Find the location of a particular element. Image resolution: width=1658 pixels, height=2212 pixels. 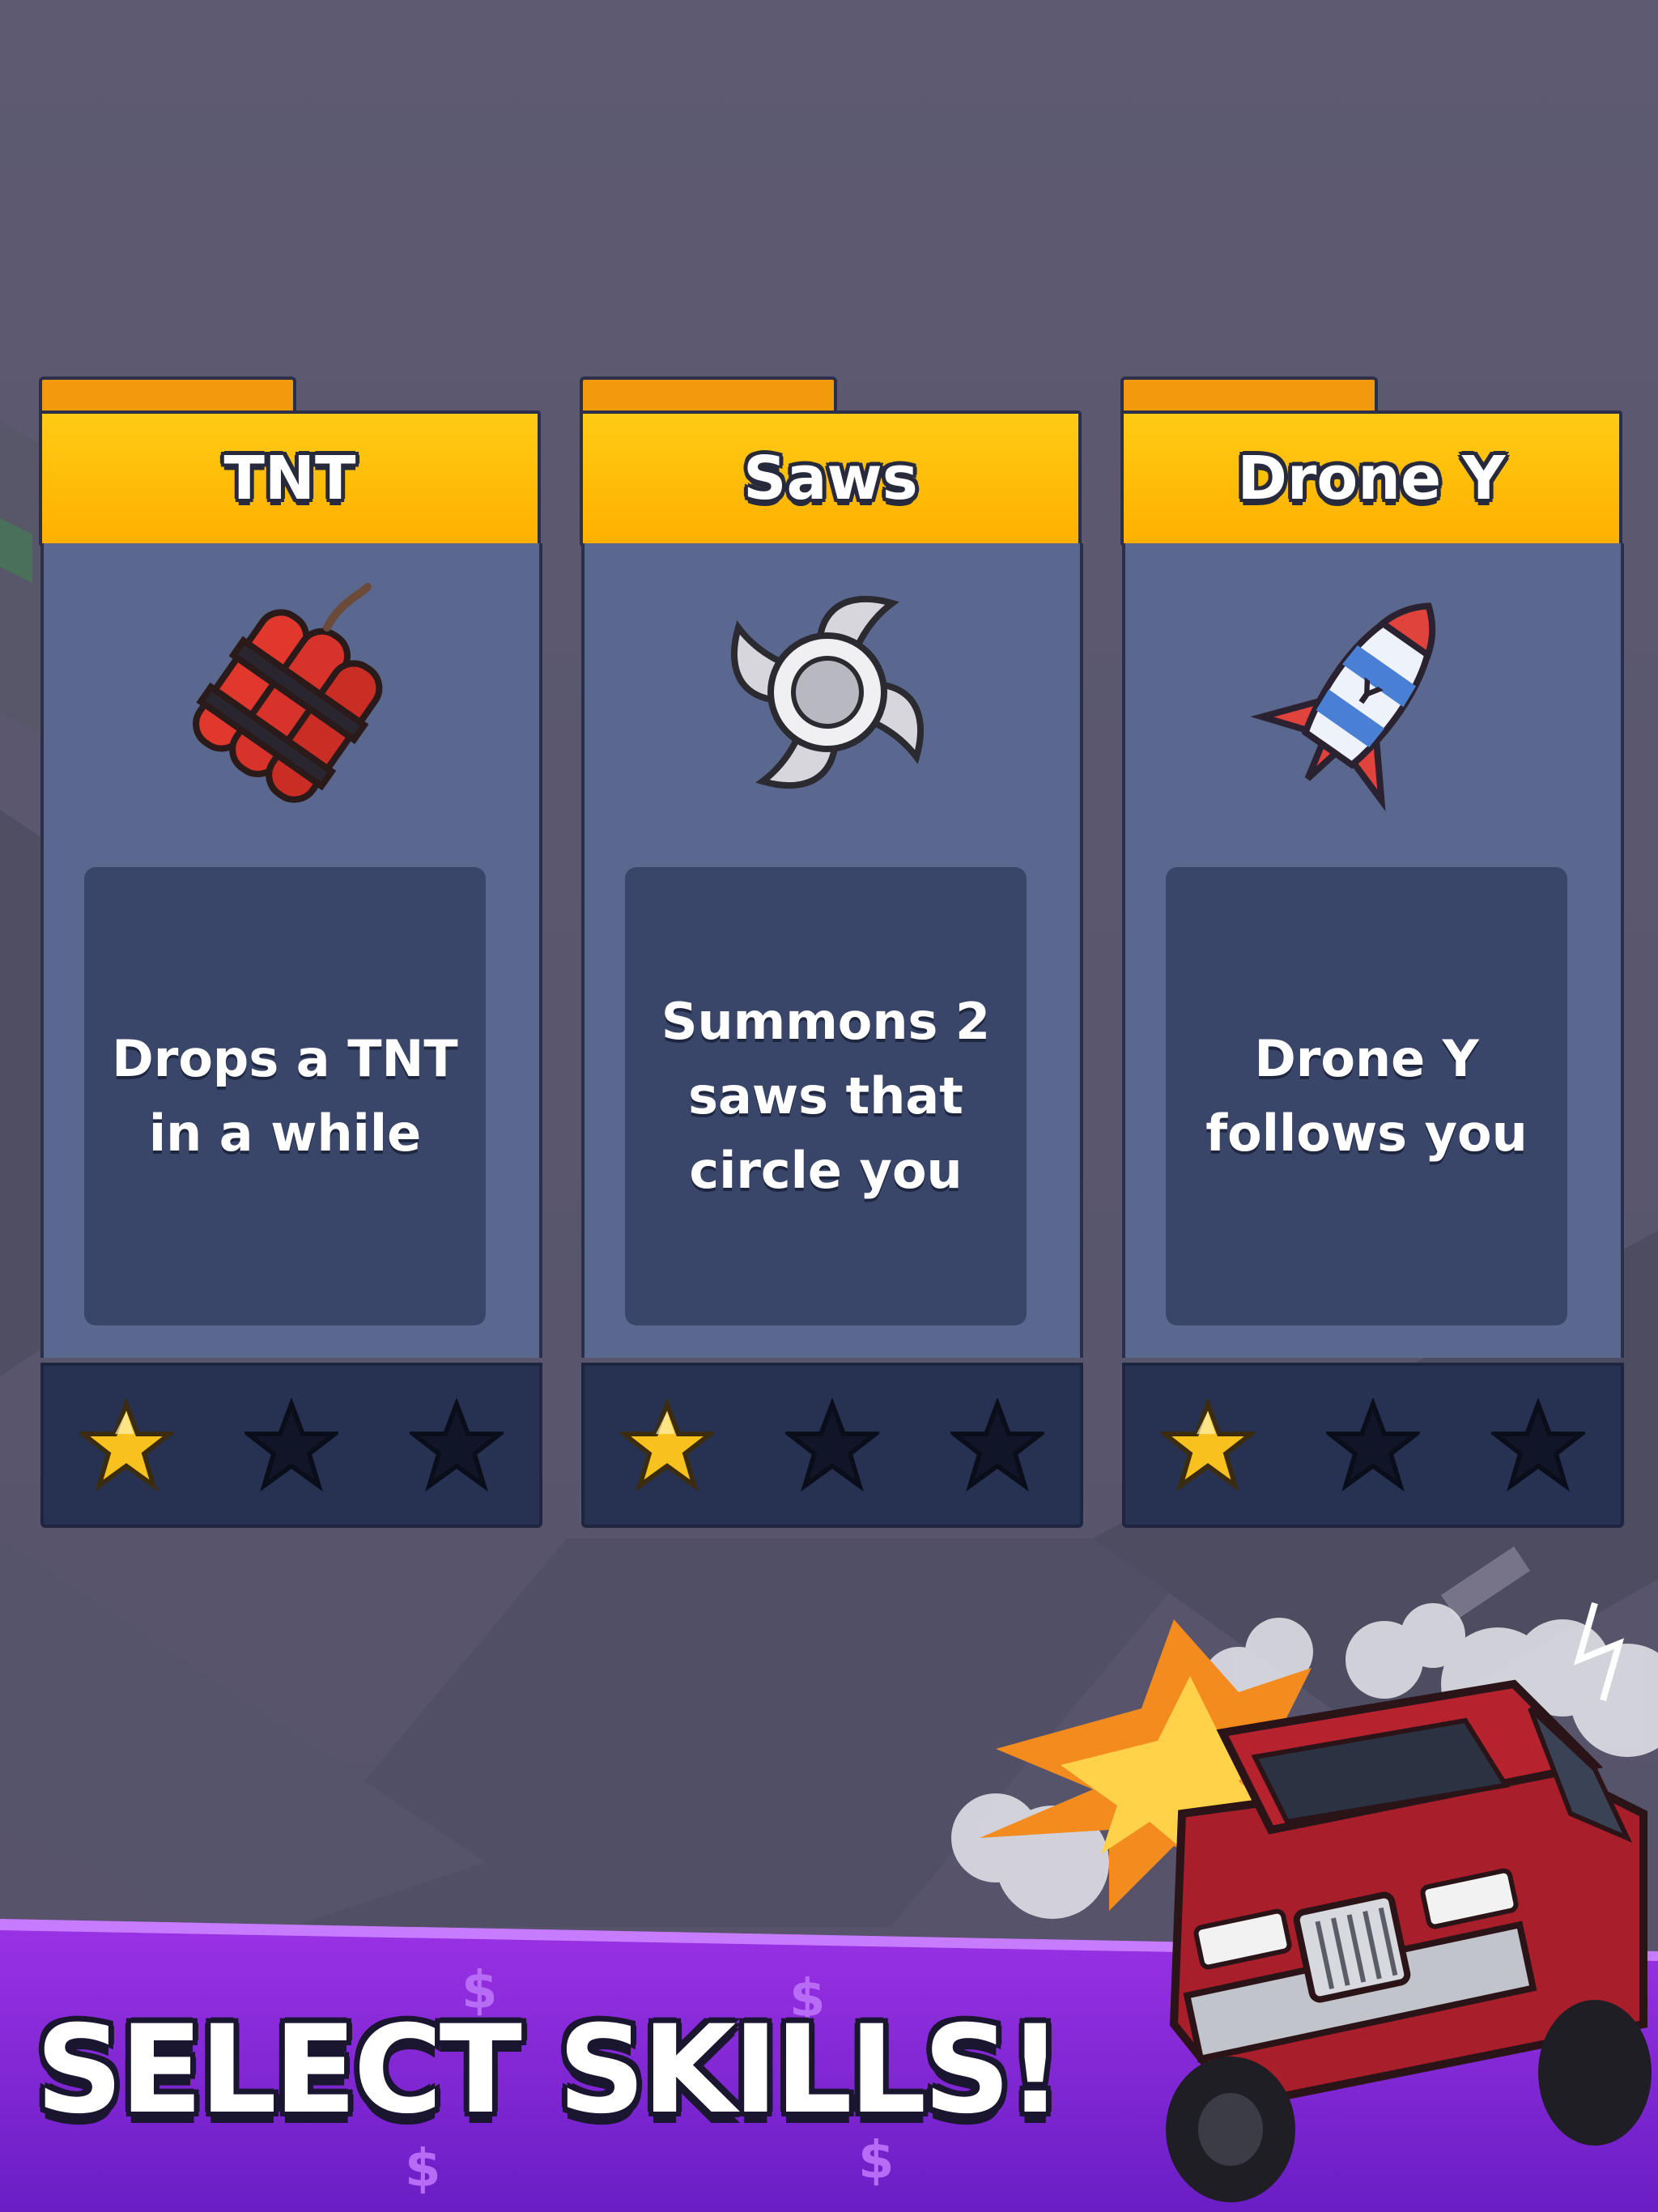

description-panel: Summons 2 saws that circle you is located at coordinates (826, 1096).